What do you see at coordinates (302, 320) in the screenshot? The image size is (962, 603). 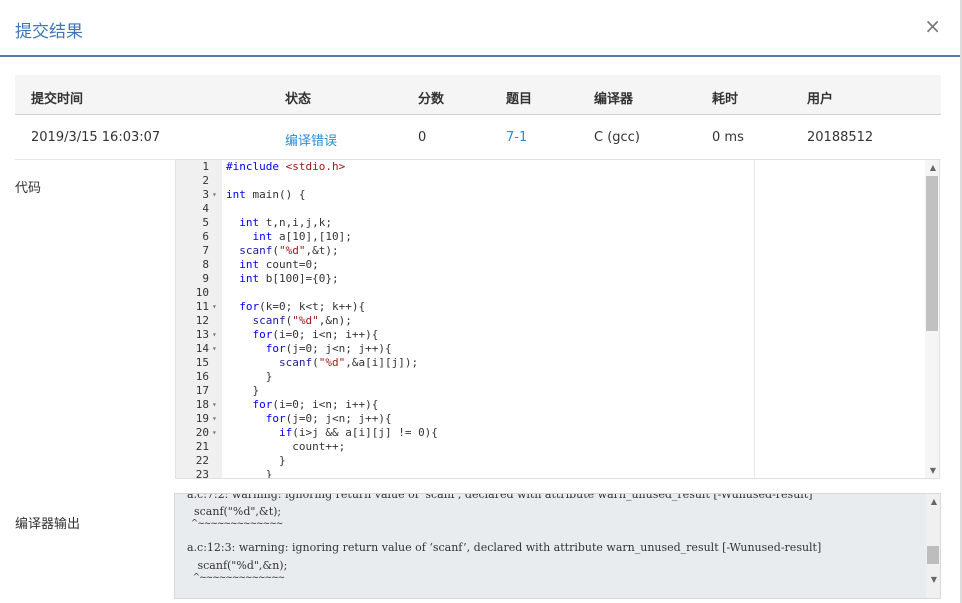 I see `code-text: scanf("%d",&n);` at bounding box center [302, 320].